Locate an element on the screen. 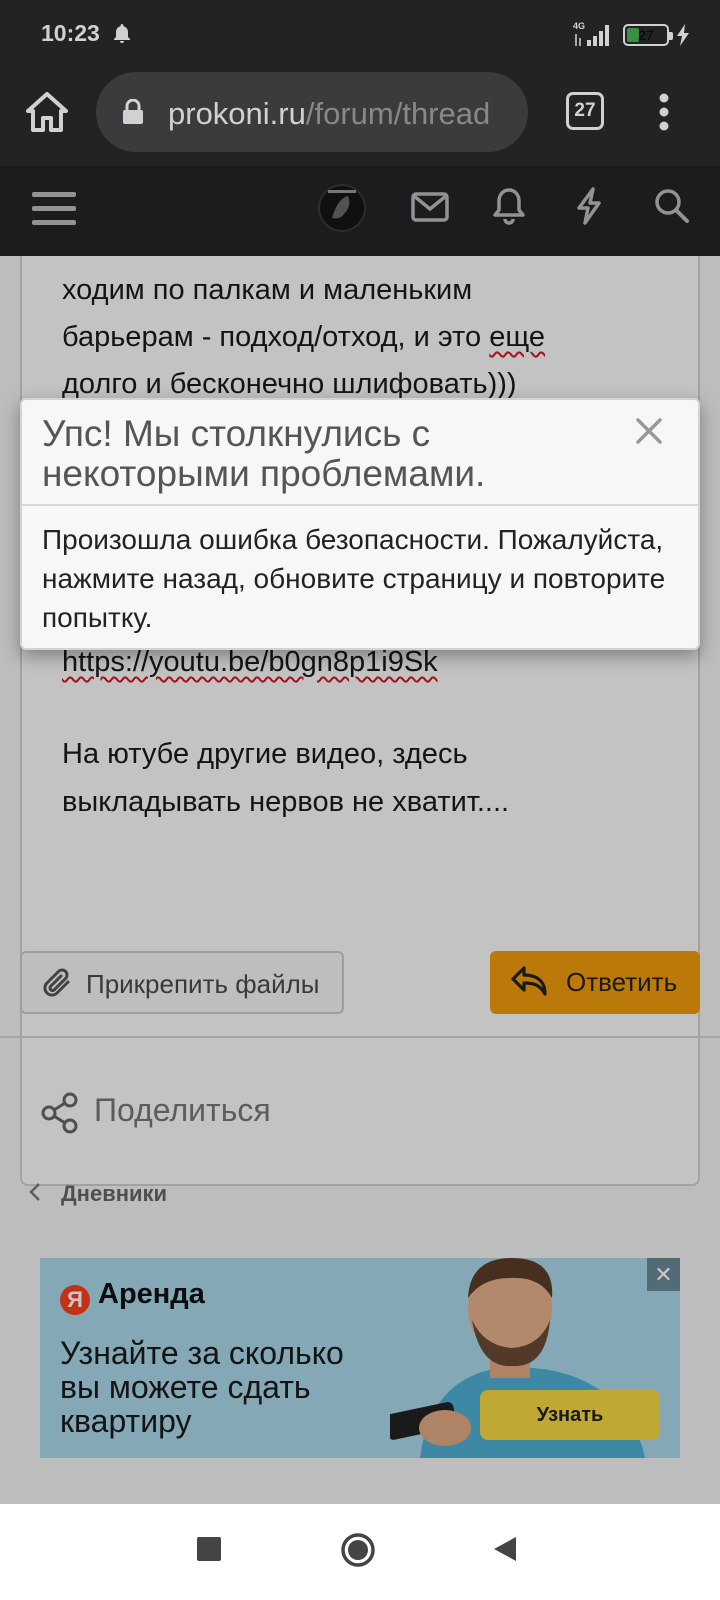  system-nav-bar is located at coordinates (360, 1552).